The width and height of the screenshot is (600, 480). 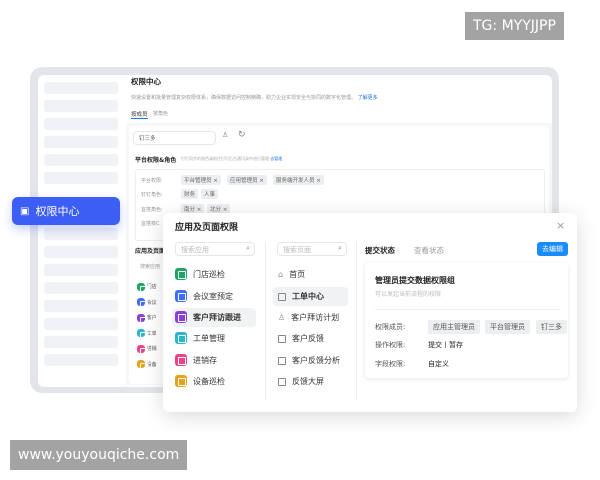 What do you see at coordinates (276, 158) in the screenshot?
I see `manage-link: 去管理` at bounding box center [276, 158].